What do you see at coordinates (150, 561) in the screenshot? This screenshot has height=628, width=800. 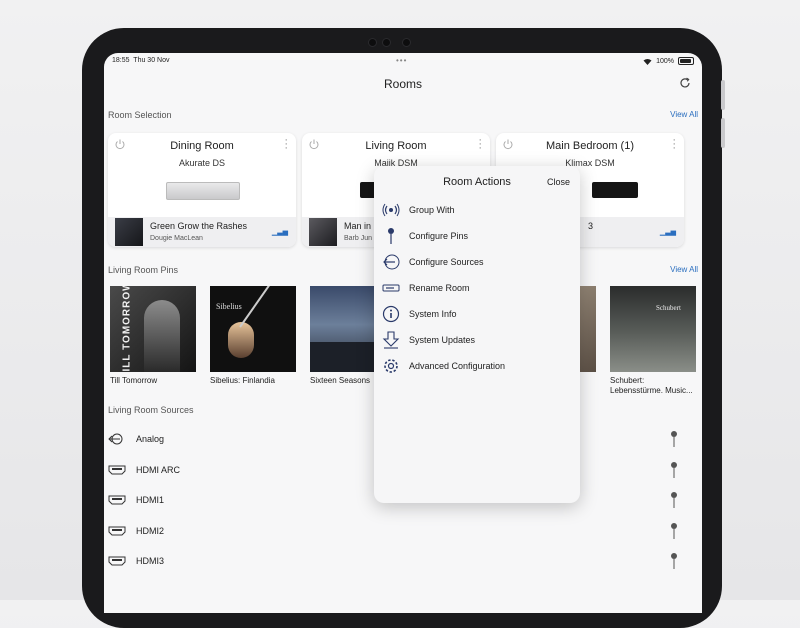 I see `source-label: HDMI3` at bounding box center [150, 561].